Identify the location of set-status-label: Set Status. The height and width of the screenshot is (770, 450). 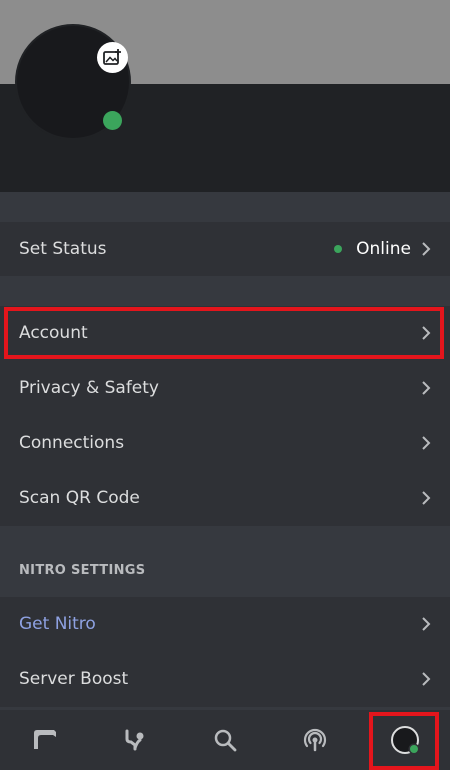
(63, 249).